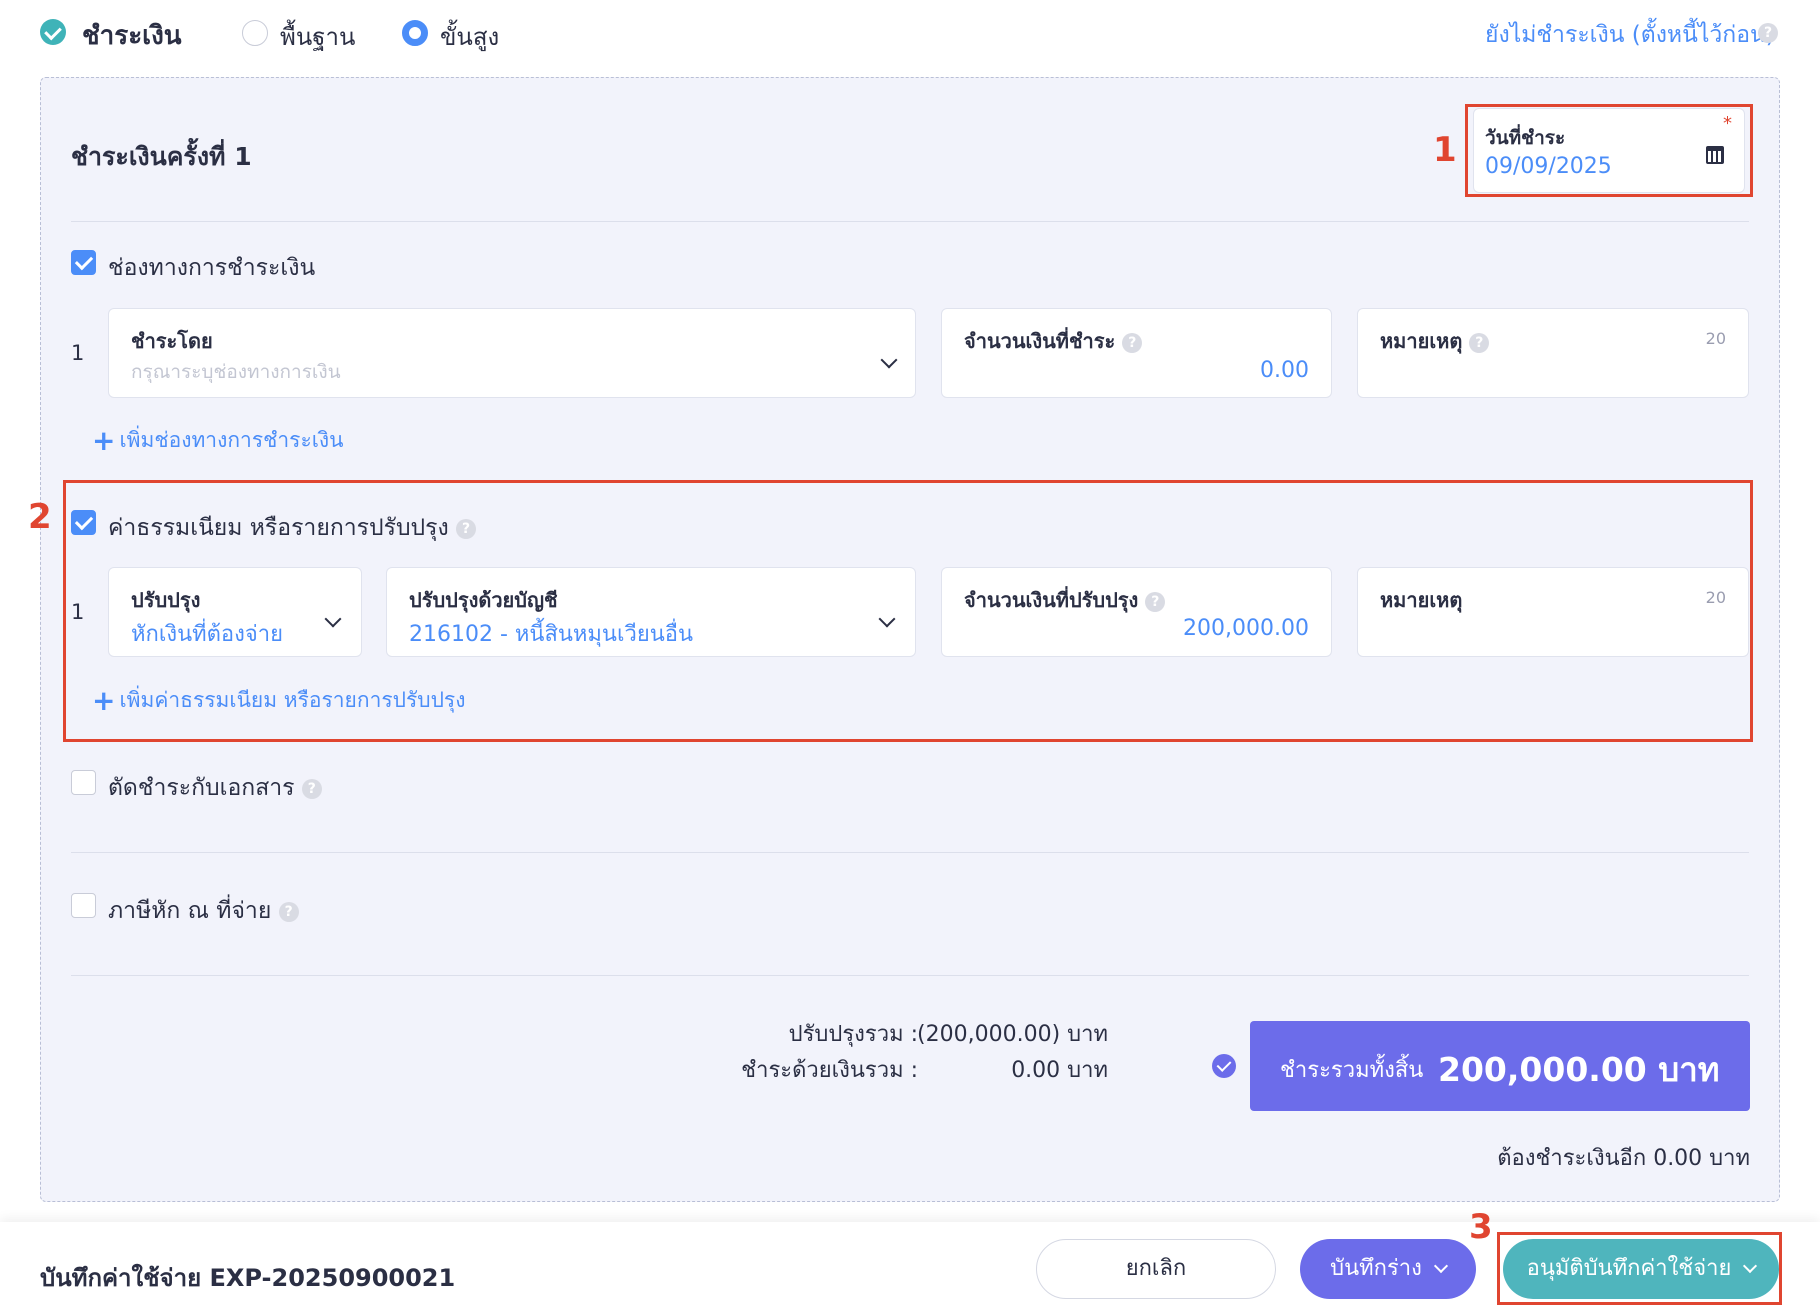  What do you see at coordinates (172, 341) in the screenshot?
I see `pay-by-label: ชำระโดย` at bounding box center [172, 341].